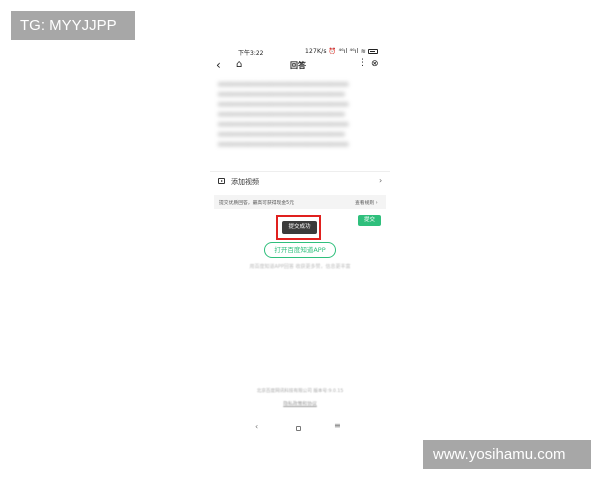 The height and width of the screenshot is (480, 600). I want to click on more-icon: ⋮, so click(362, 63).